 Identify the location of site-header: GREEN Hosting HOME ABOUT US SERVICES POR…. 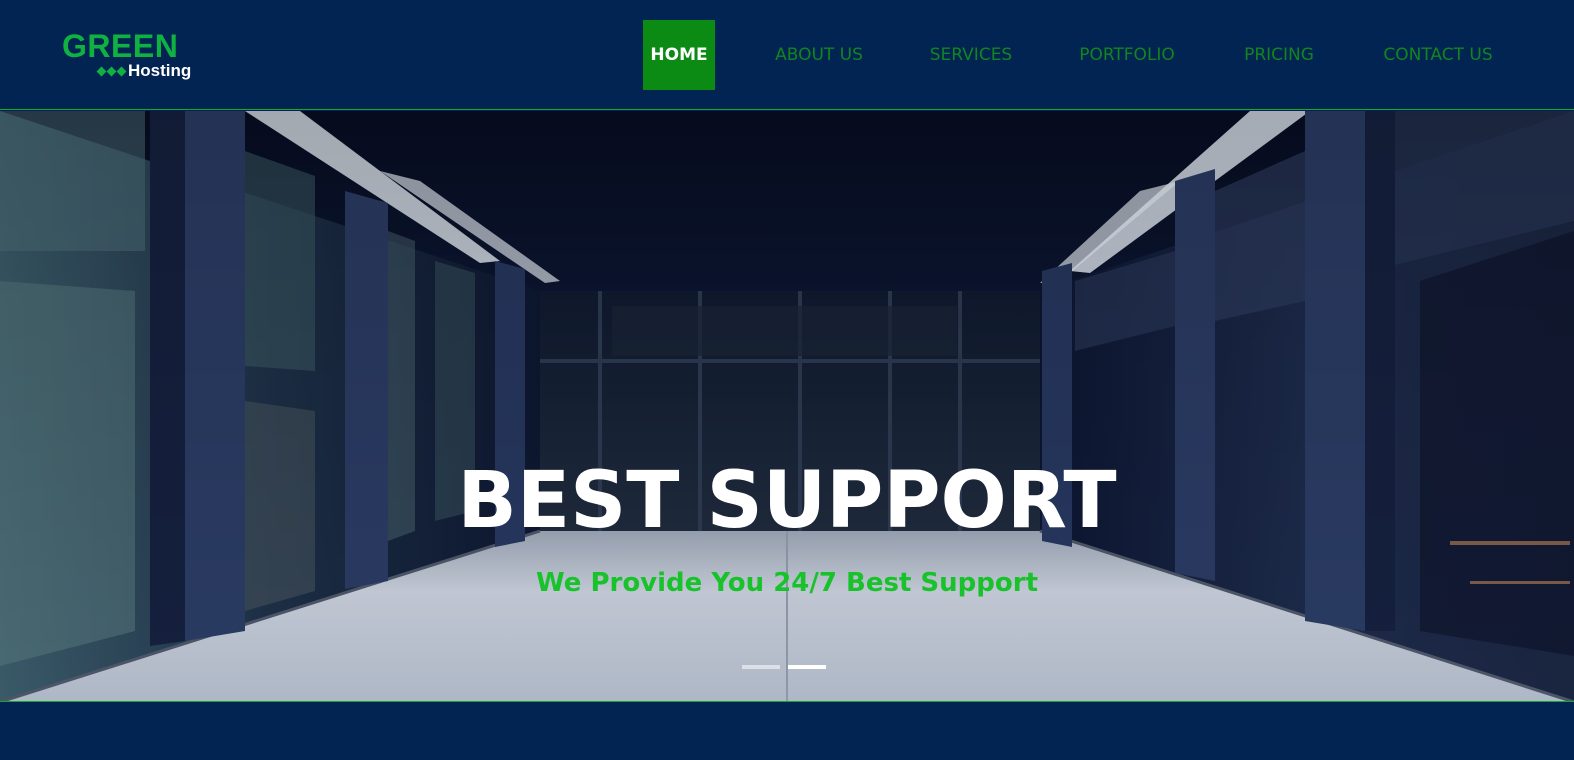
(787, 55).